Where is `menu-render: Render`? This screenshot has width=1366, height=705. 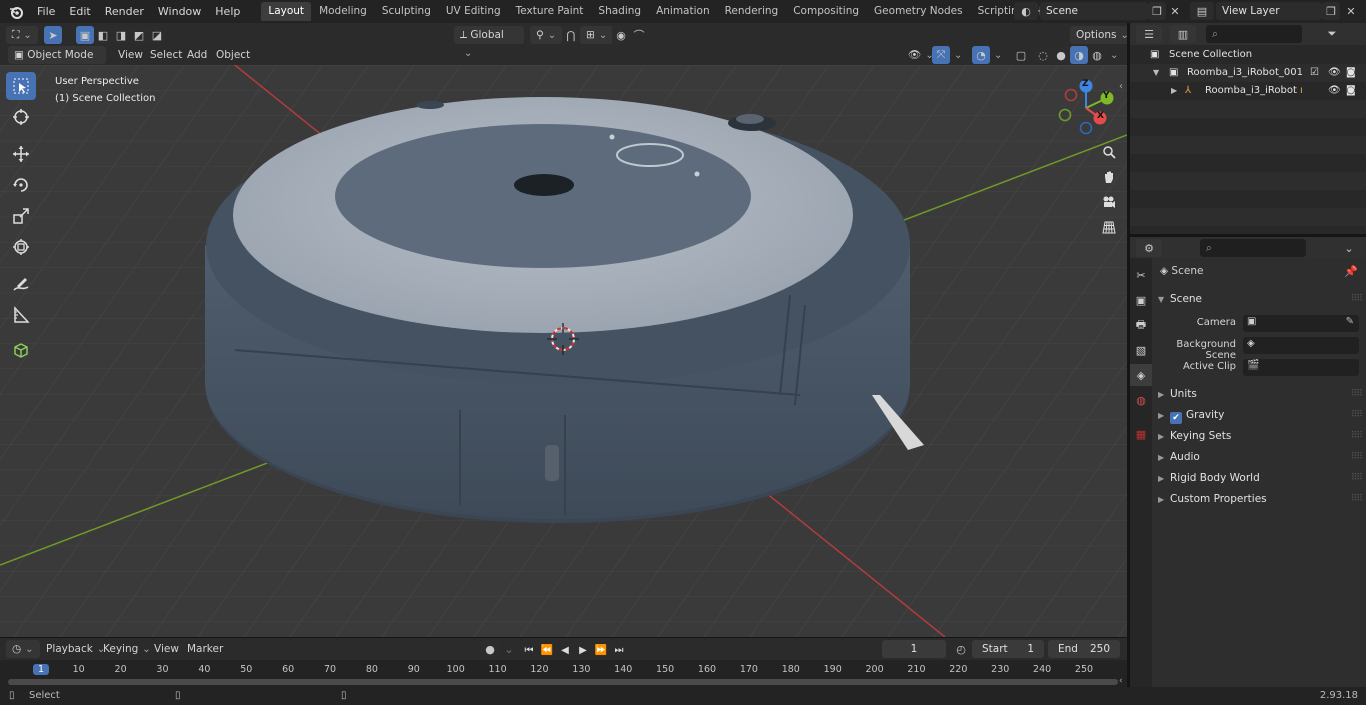
menu-render: Render is located at coordinates (124, 11).